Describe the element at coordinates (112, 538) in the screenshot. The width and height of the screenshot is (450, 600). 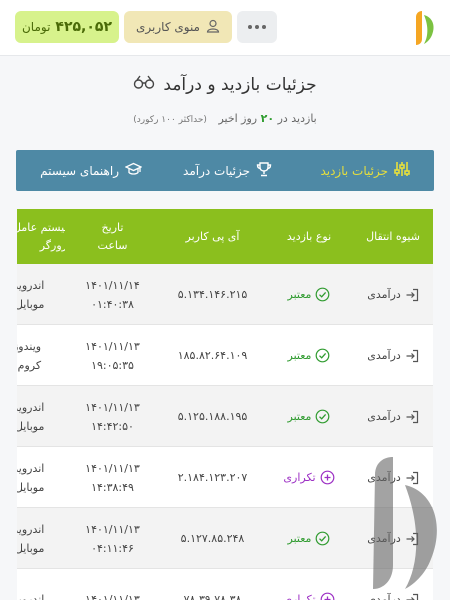
I see `cell-date: ۱۴۰۱/۱۱/۱۳ ۰۴:۱۱:۴۶` at that location.